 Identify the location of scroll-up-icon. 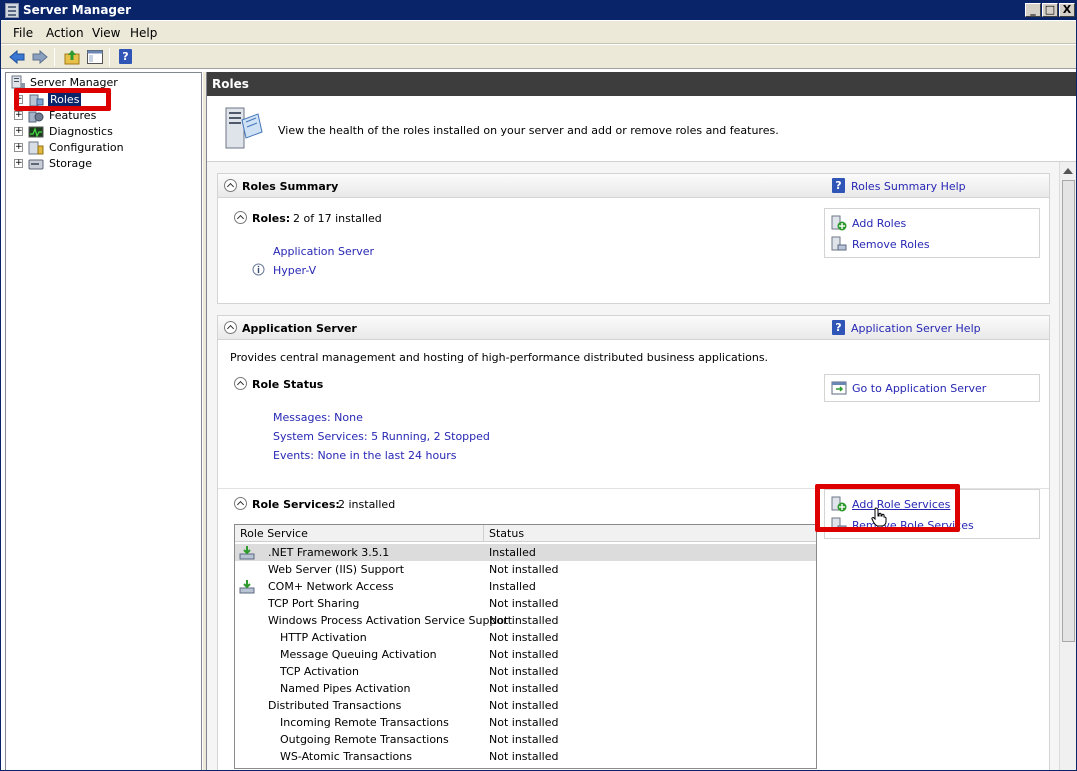
(1068, 171).